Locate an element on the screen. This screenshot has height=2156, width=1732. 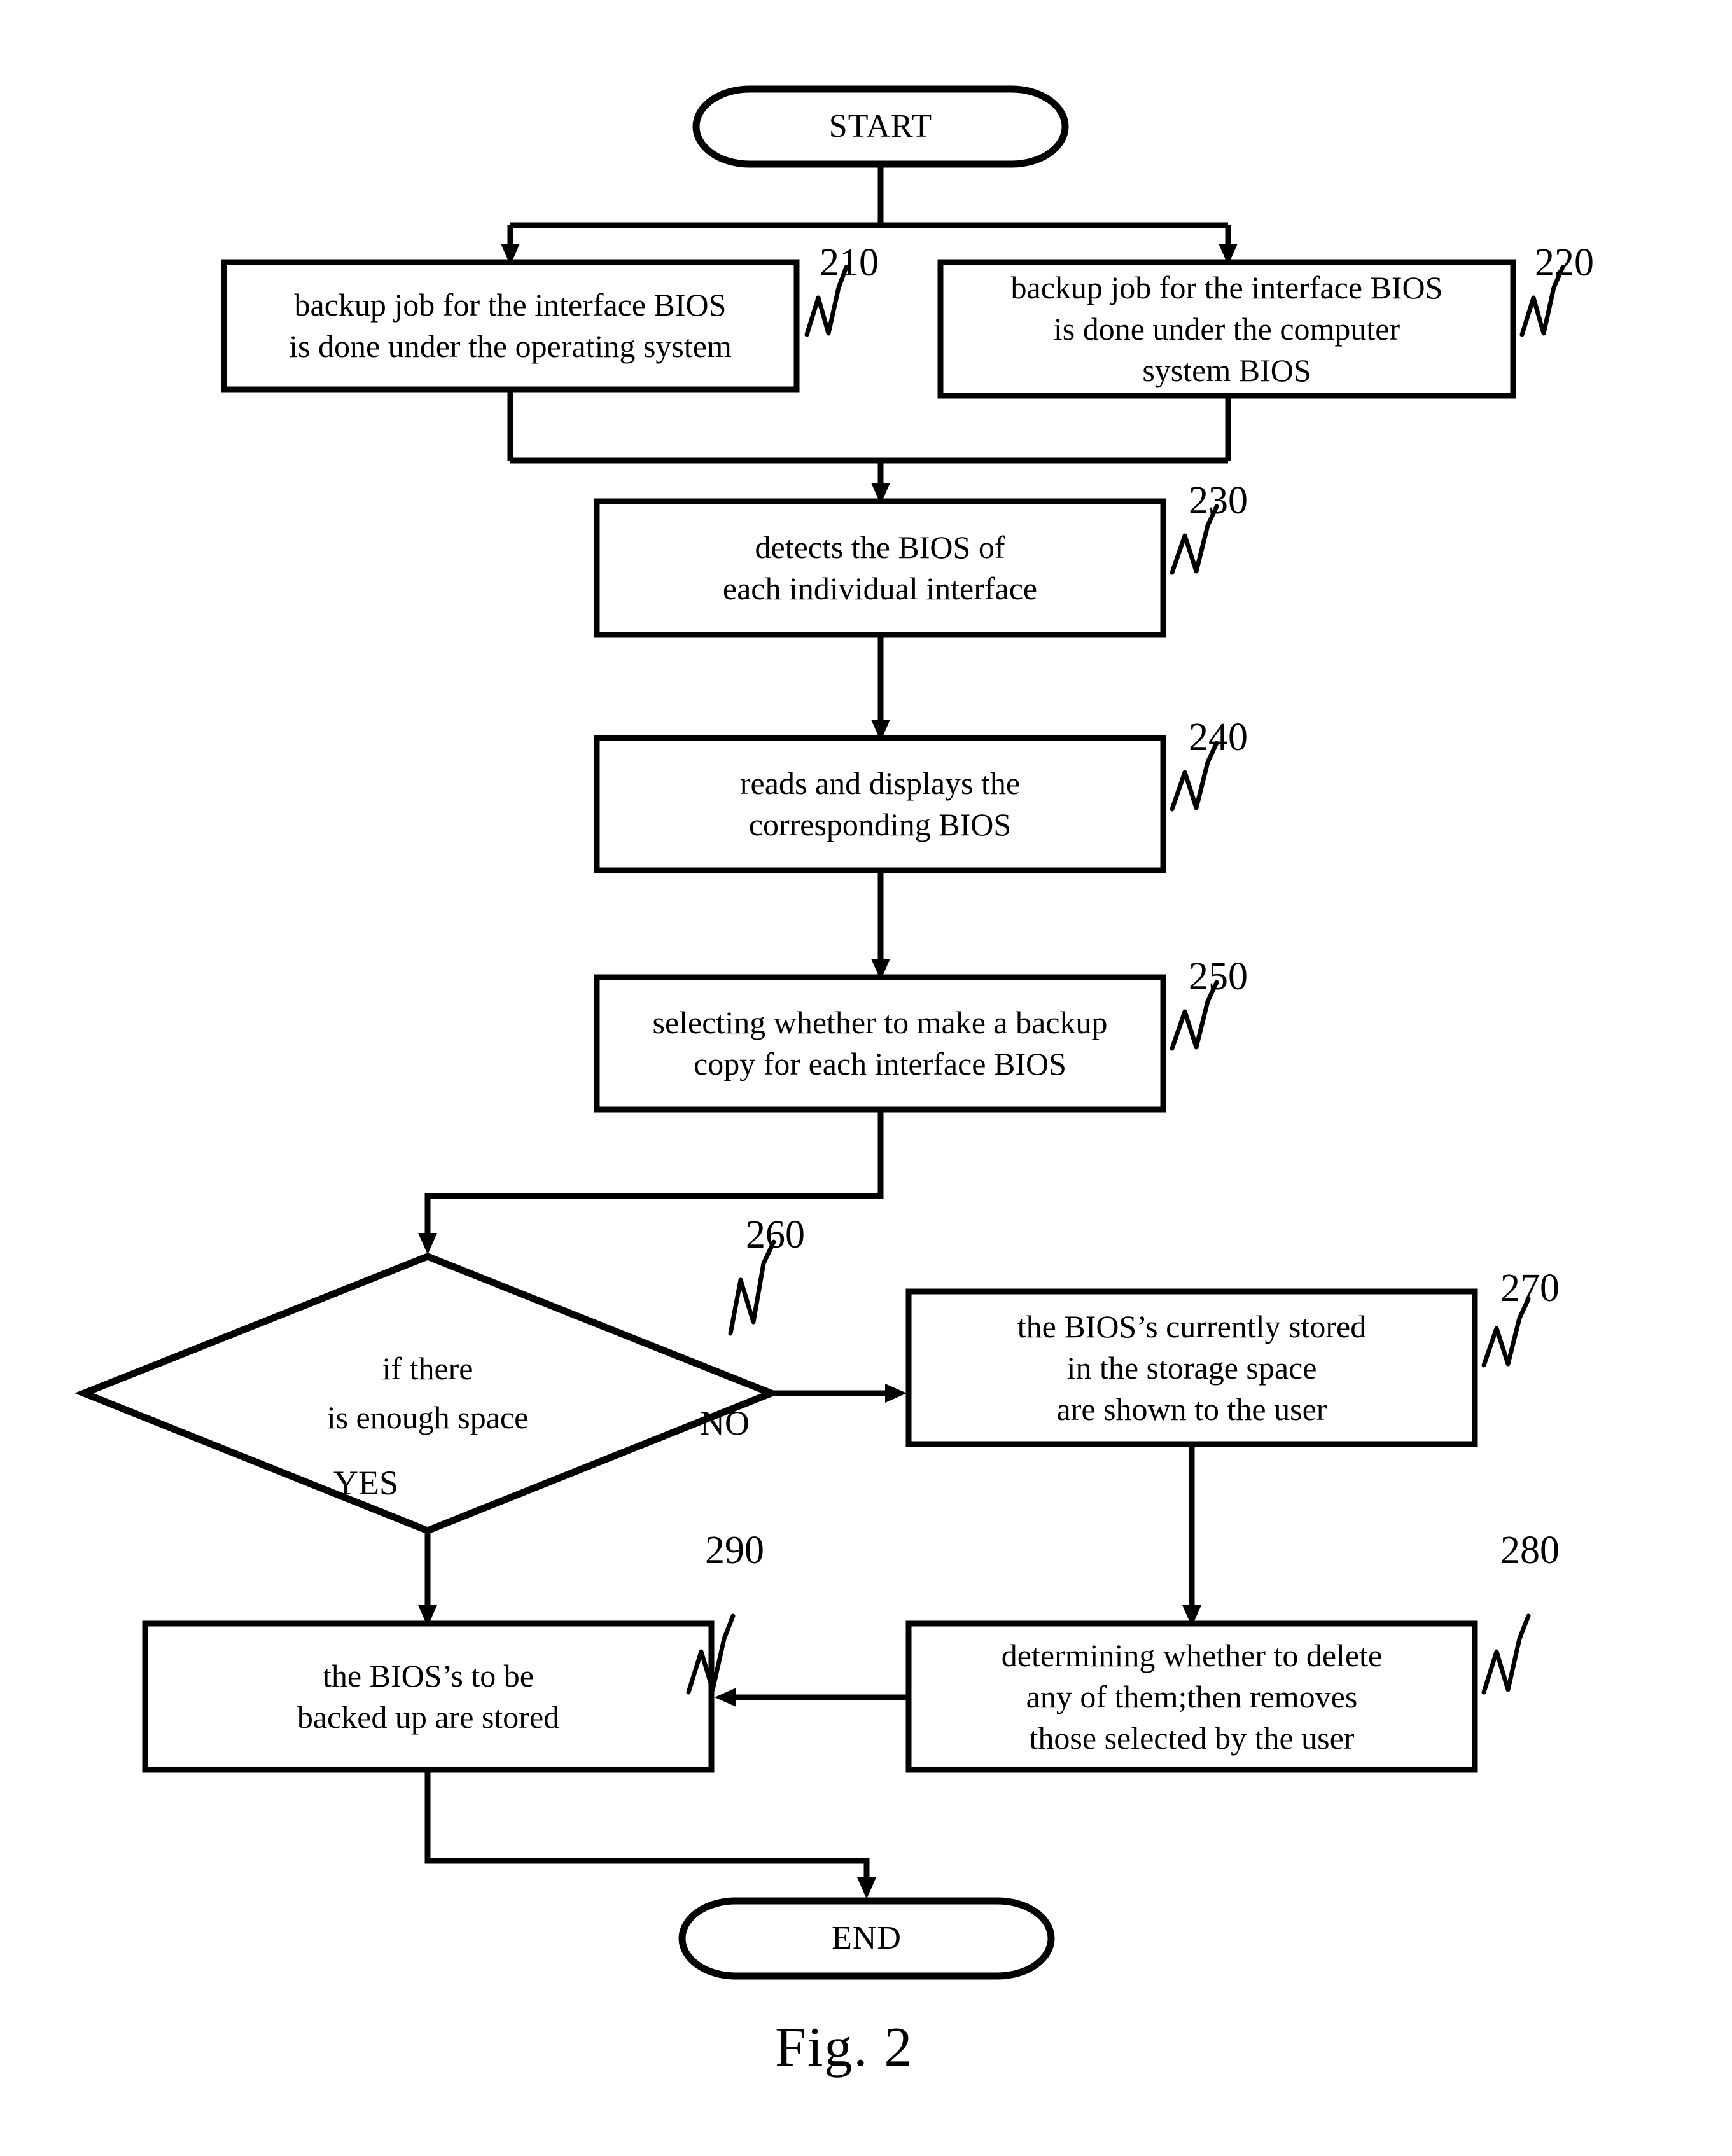
ref-label-280: 280 is located at coordinates (1530, 1550).